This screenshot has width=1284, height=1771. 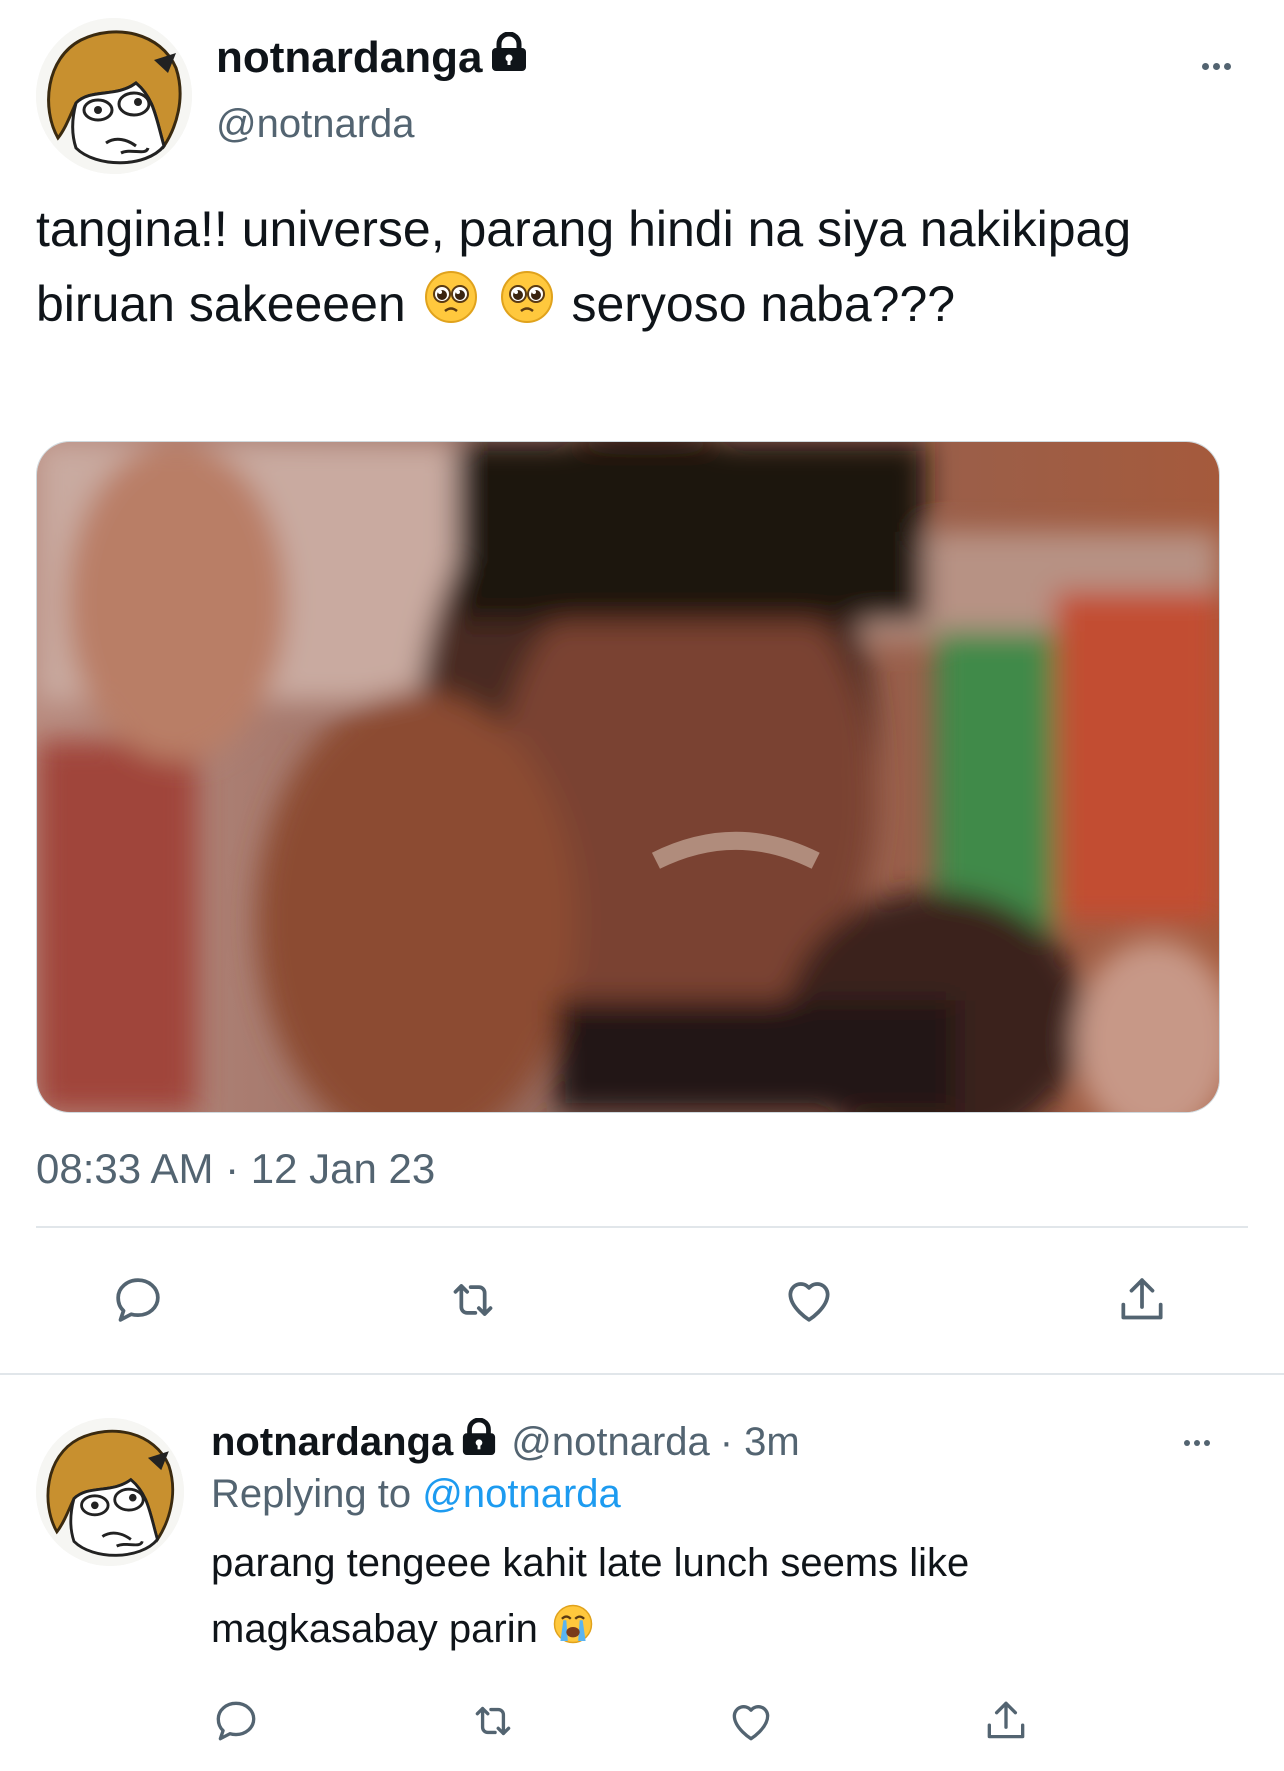 What do you see at coordinates (110, 1492) in the screenshot?
I see `reply-avatar` at bounding box center [110, 1492].